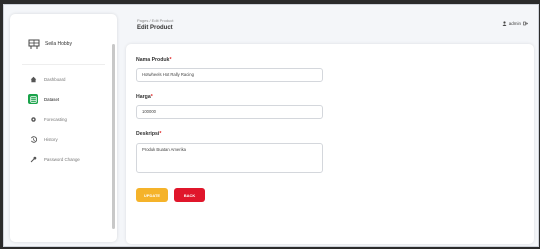 The width and height of the screenshot is (540, 249). I want to click on deskripsi-label: Deskripsi*, so click(148, 134).